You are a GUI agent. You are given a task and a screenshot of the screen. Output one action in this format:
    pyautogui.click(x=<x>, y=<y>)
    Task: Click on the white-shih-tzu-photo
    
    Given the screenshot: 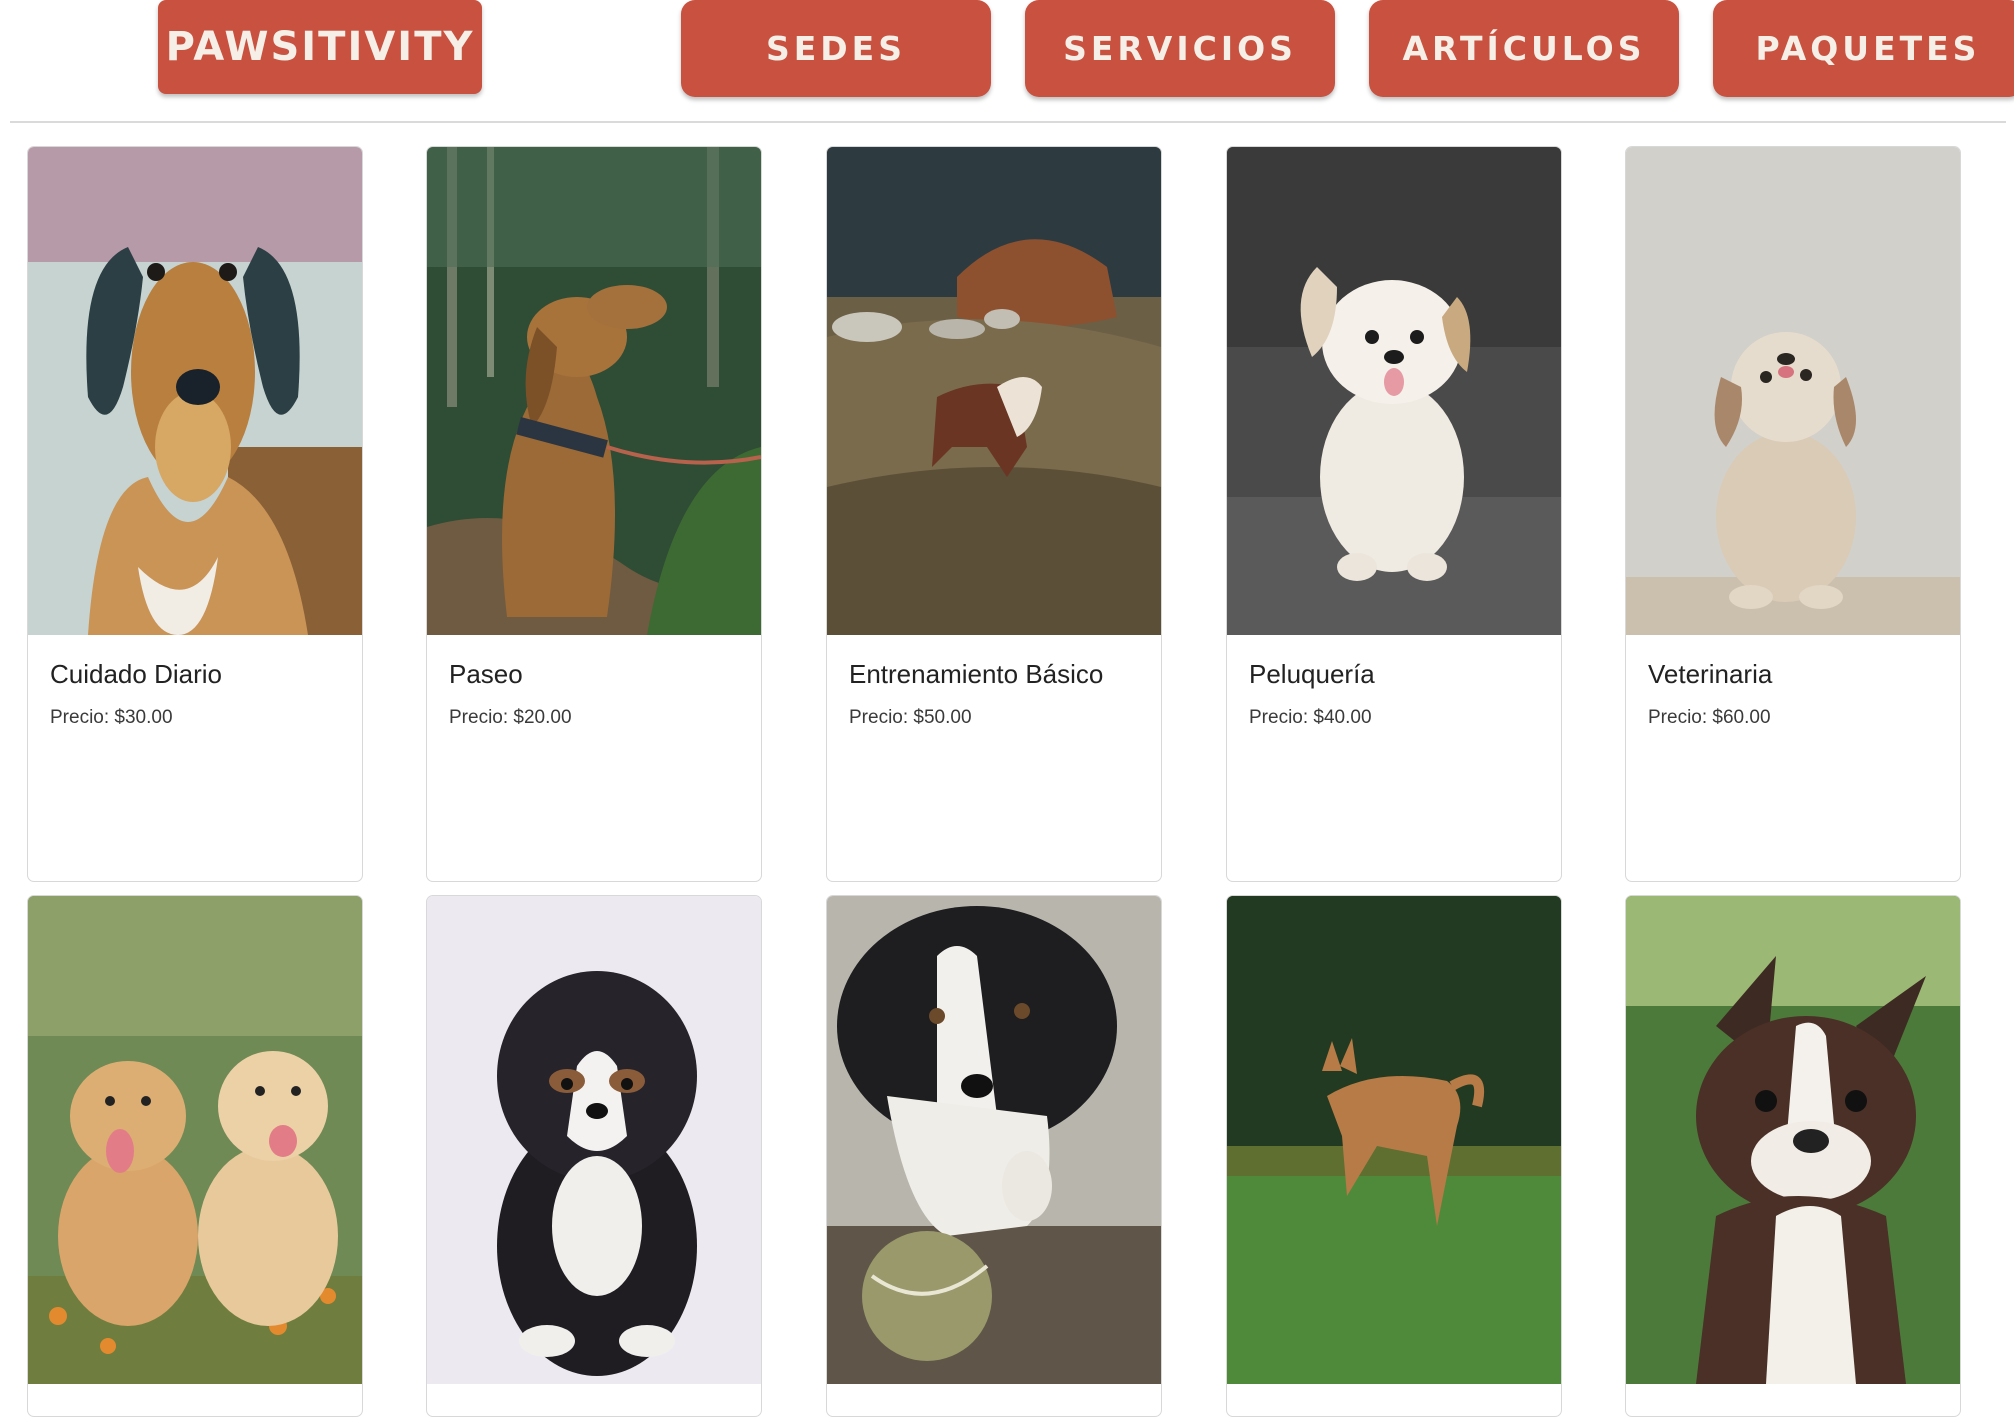 What is the action you would take?
    pyautogui.click(x=1394, y=391)
    